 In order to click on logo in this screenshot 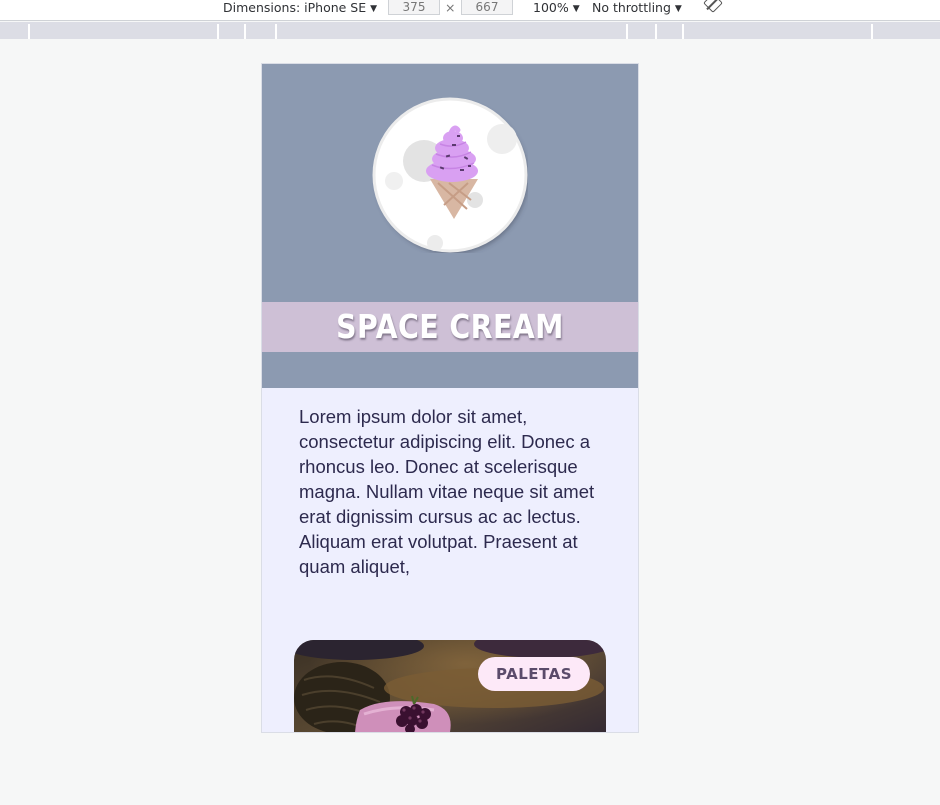, I will do `click(450, 175)`.